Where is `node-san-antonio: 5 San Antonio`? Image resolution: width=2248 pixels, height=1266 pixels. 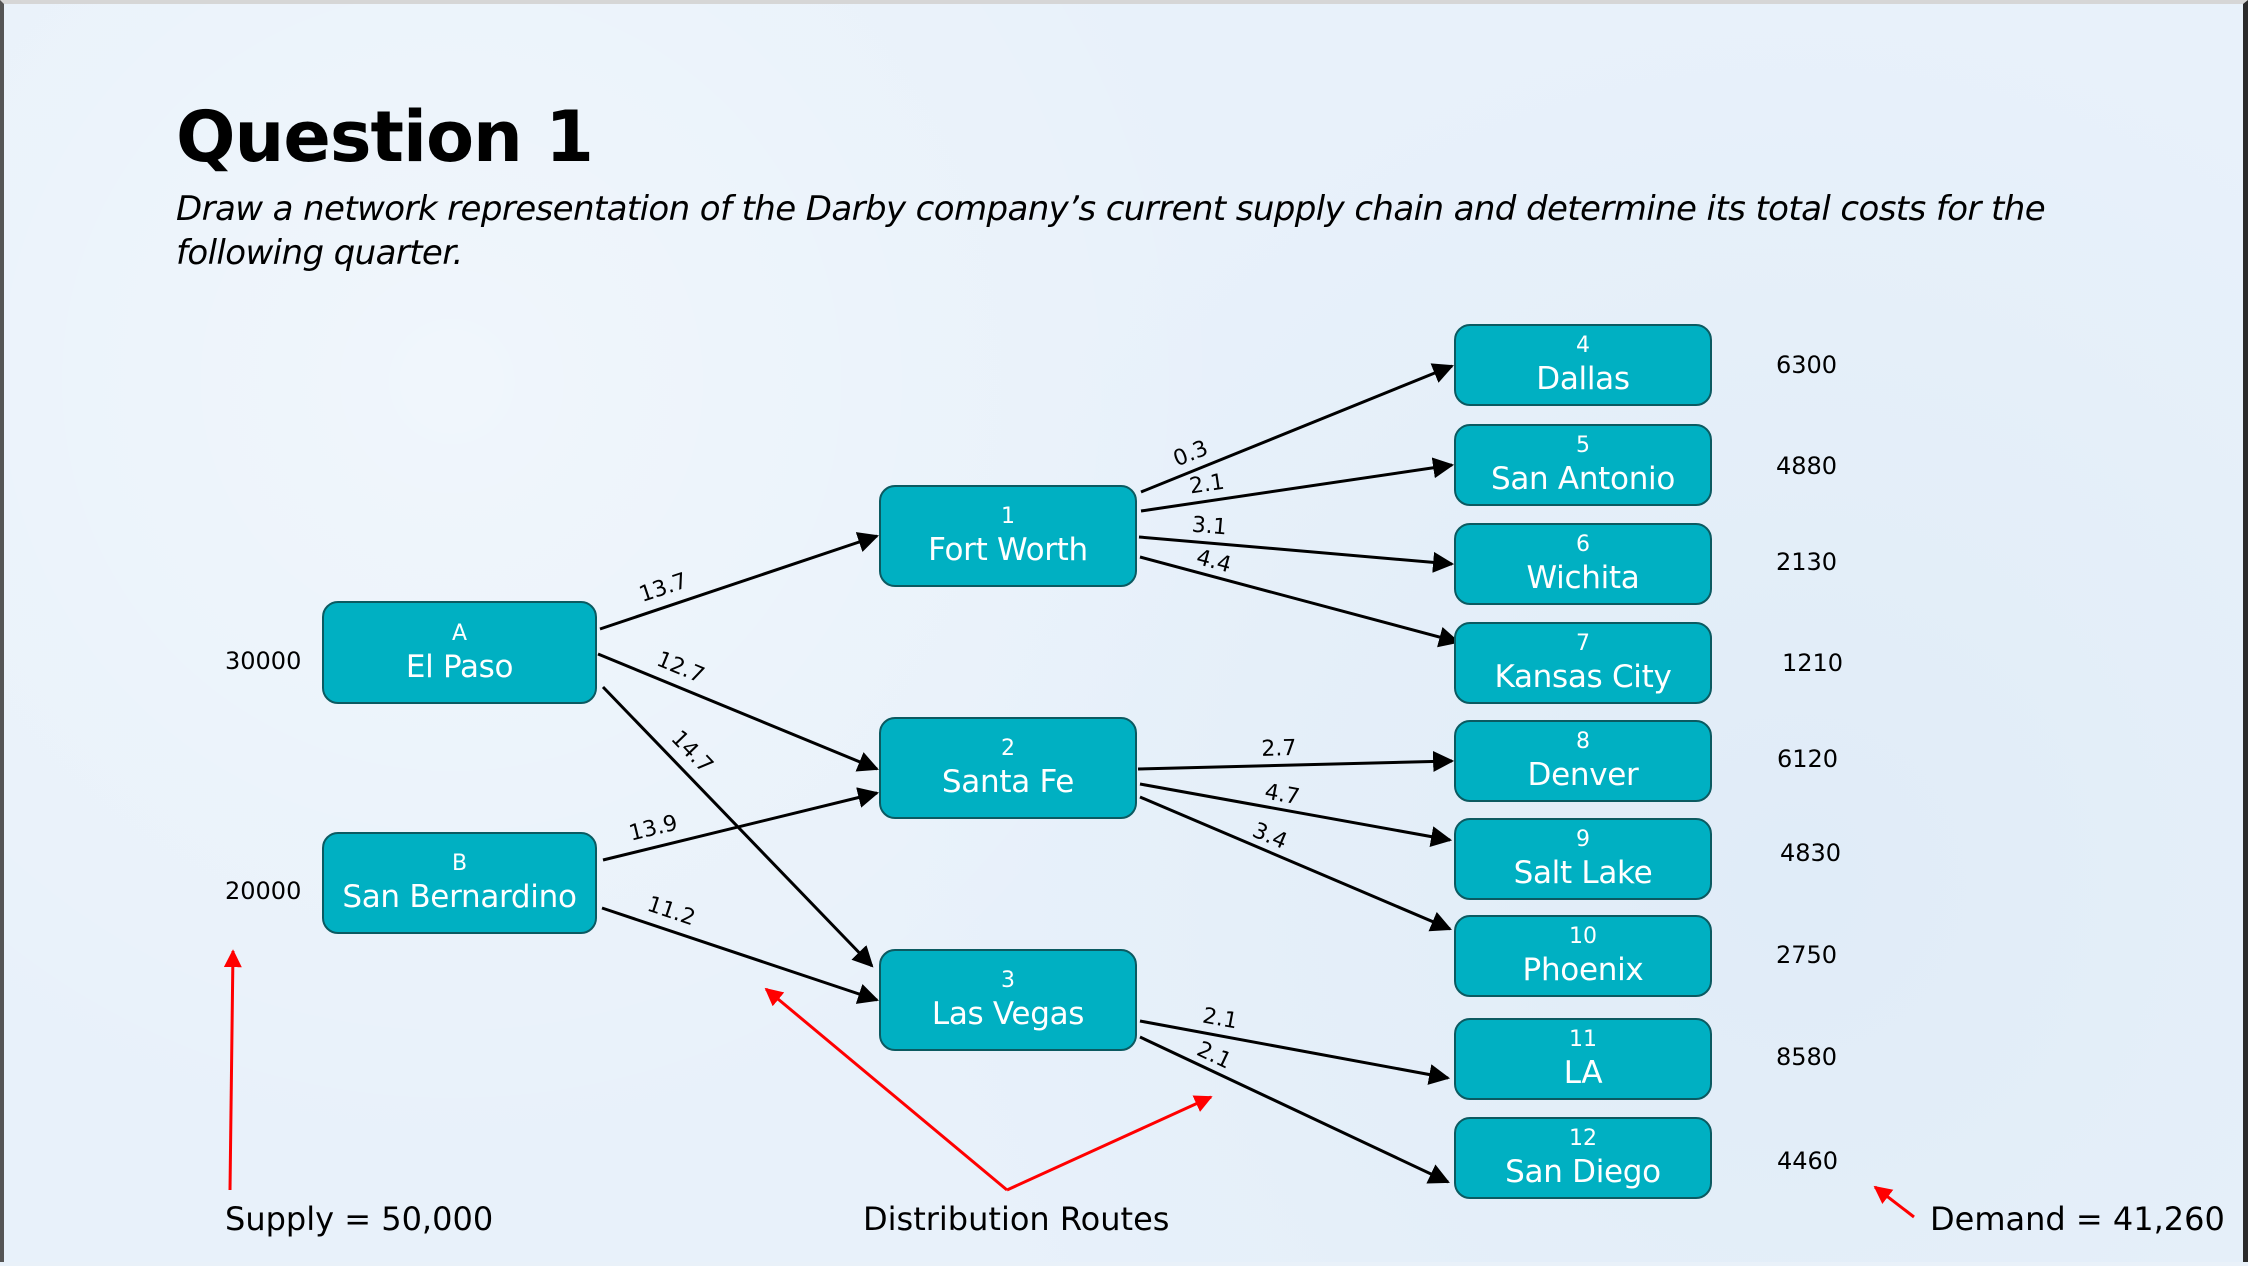
node-san-antonio: 5 San Antonio is located at coordinates (1583, 465).